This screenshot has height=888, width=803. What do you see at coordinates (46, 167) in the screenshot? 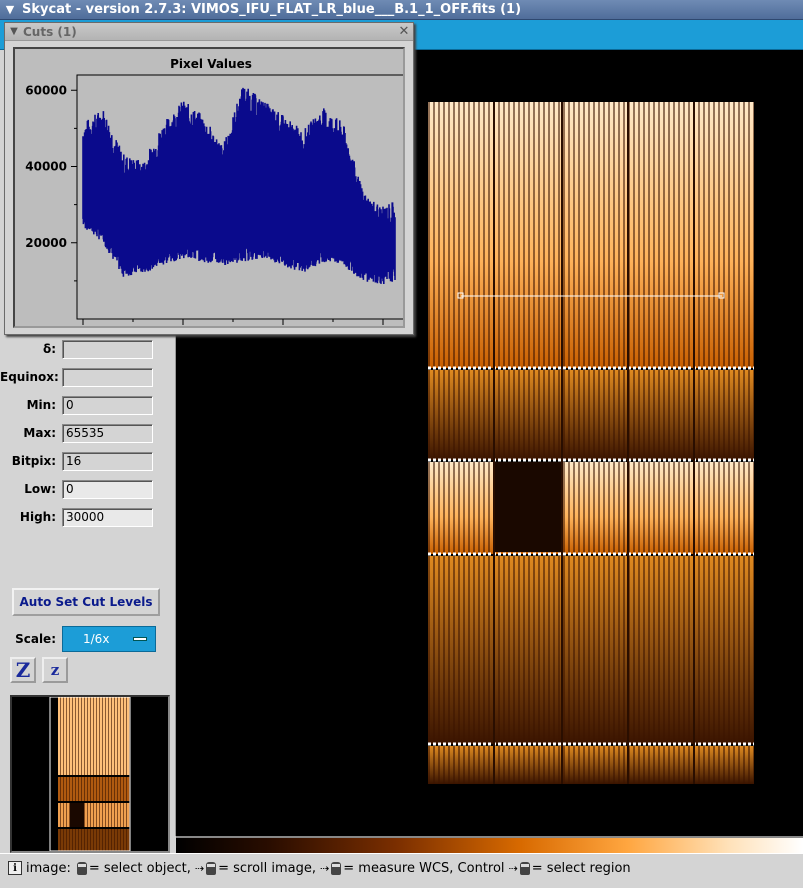
I see `y-tick-label: 40000` at bounding box center [46, 167].